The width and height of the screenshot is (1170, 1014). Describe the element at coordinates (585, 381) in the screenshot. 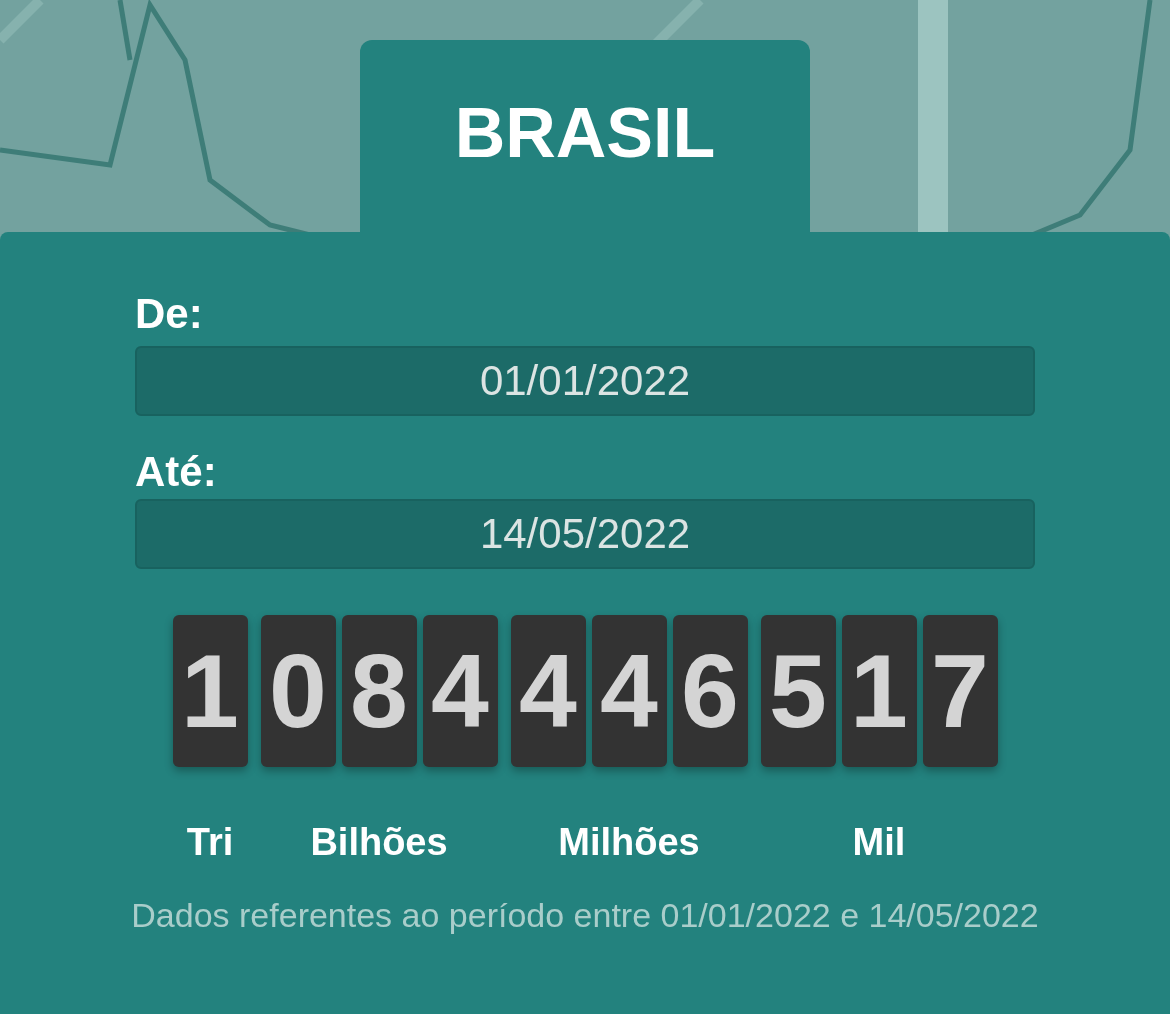

I see `date-field: 01/01/2022` at that location.